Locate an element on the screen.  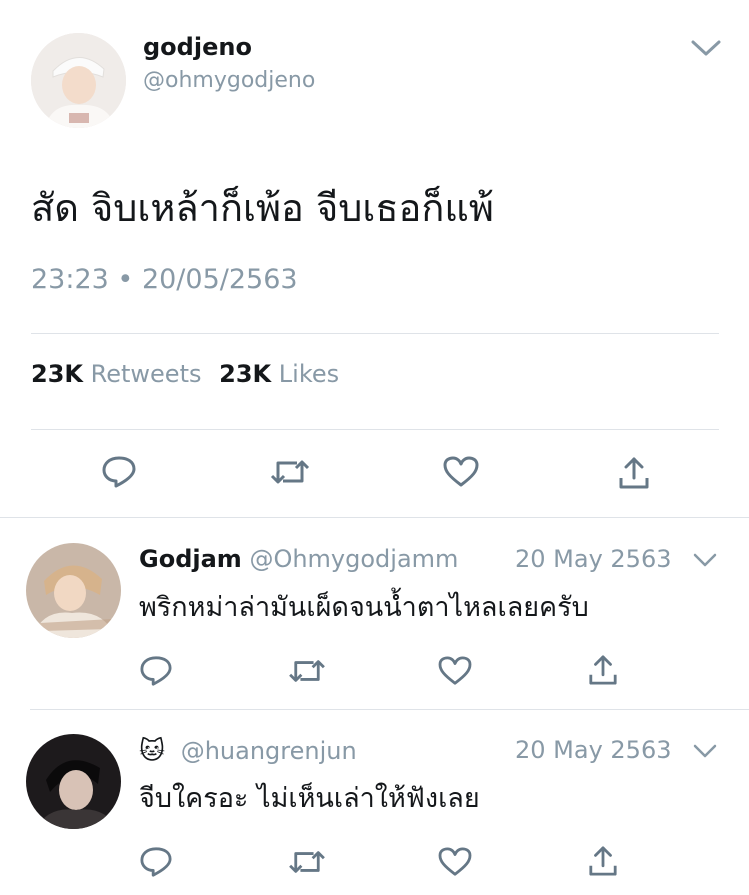
reply-text: พริกหม่าล่ามันเผ็ดจนน้ำตาไหลเลยครับ is located at coordinates (364, 607).